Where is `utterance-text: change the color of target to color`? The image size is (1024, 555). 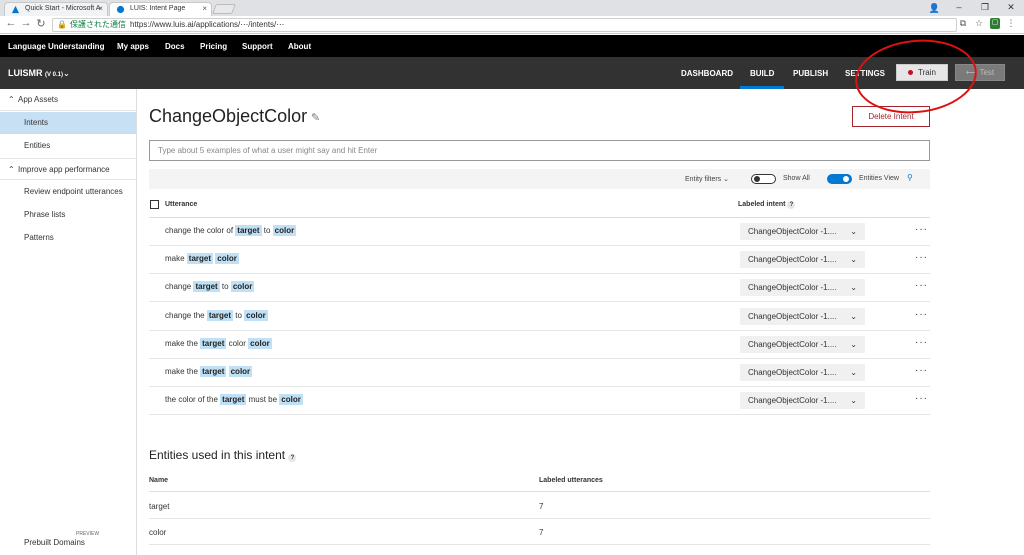 utterance-text: change the color of target to color is located at coordinates (231, 230).